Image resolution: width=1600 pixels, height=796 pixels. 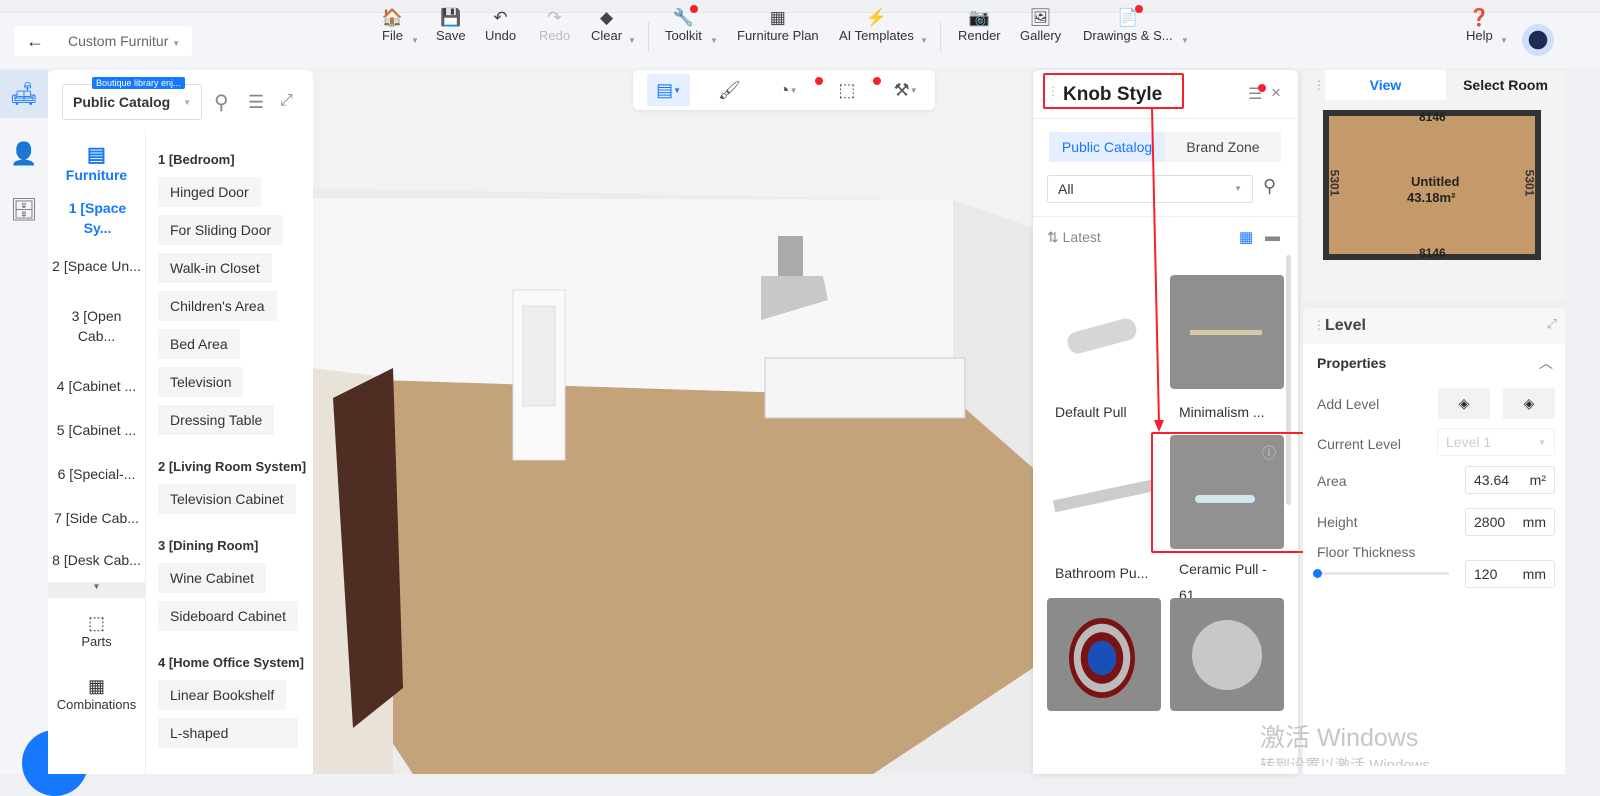 I want to click on list-item: For Sliding Door, so click(x=221, y=230).